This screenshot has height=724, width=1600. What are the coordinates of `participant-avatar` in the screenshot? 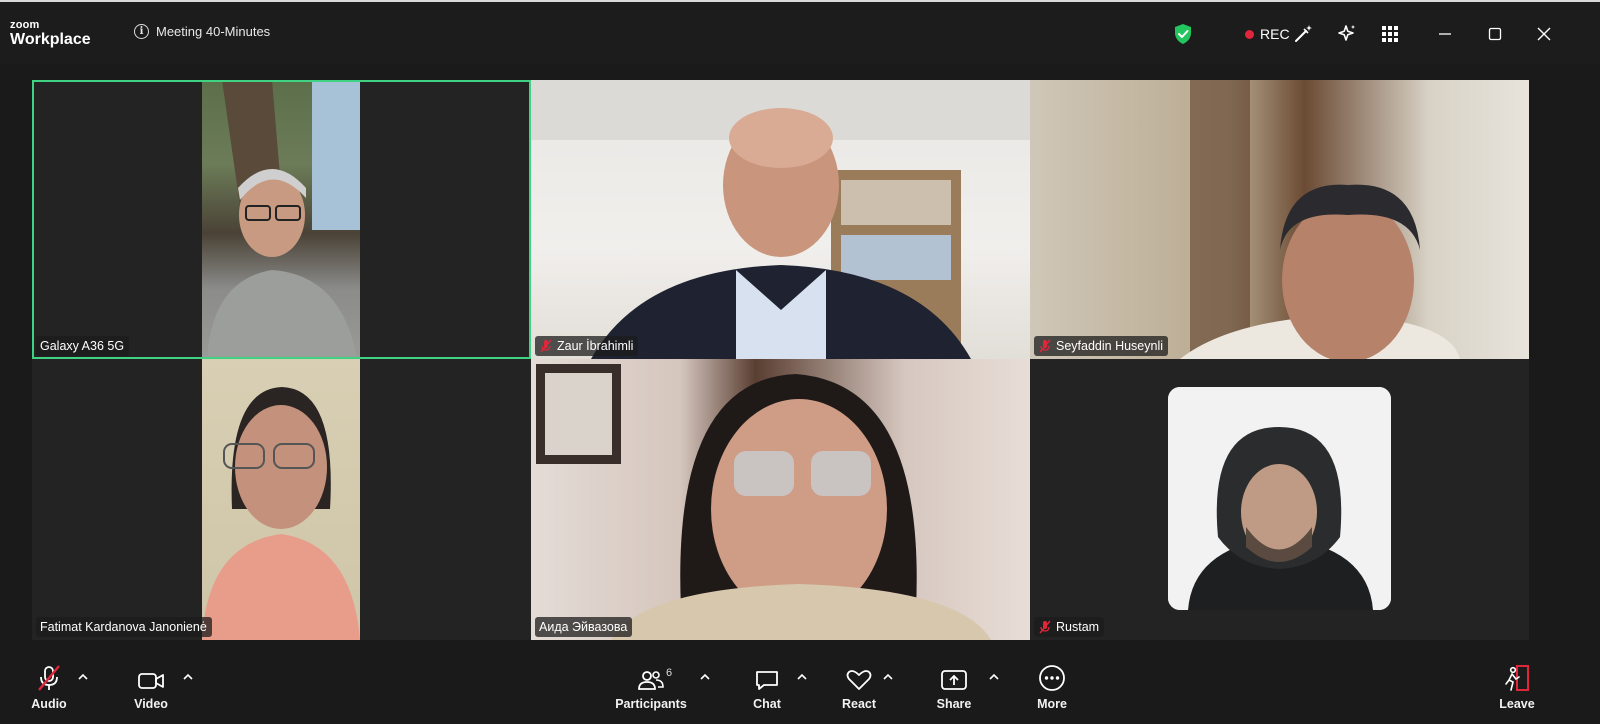 It's located at (1279, 498).